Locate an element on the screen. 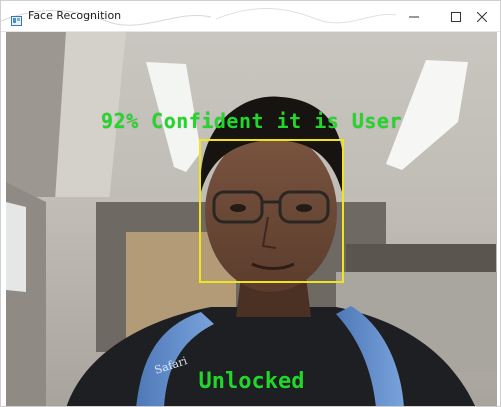 This screenshot has width=501, height=407. face-detection-box is located at coordinates (271, 211).